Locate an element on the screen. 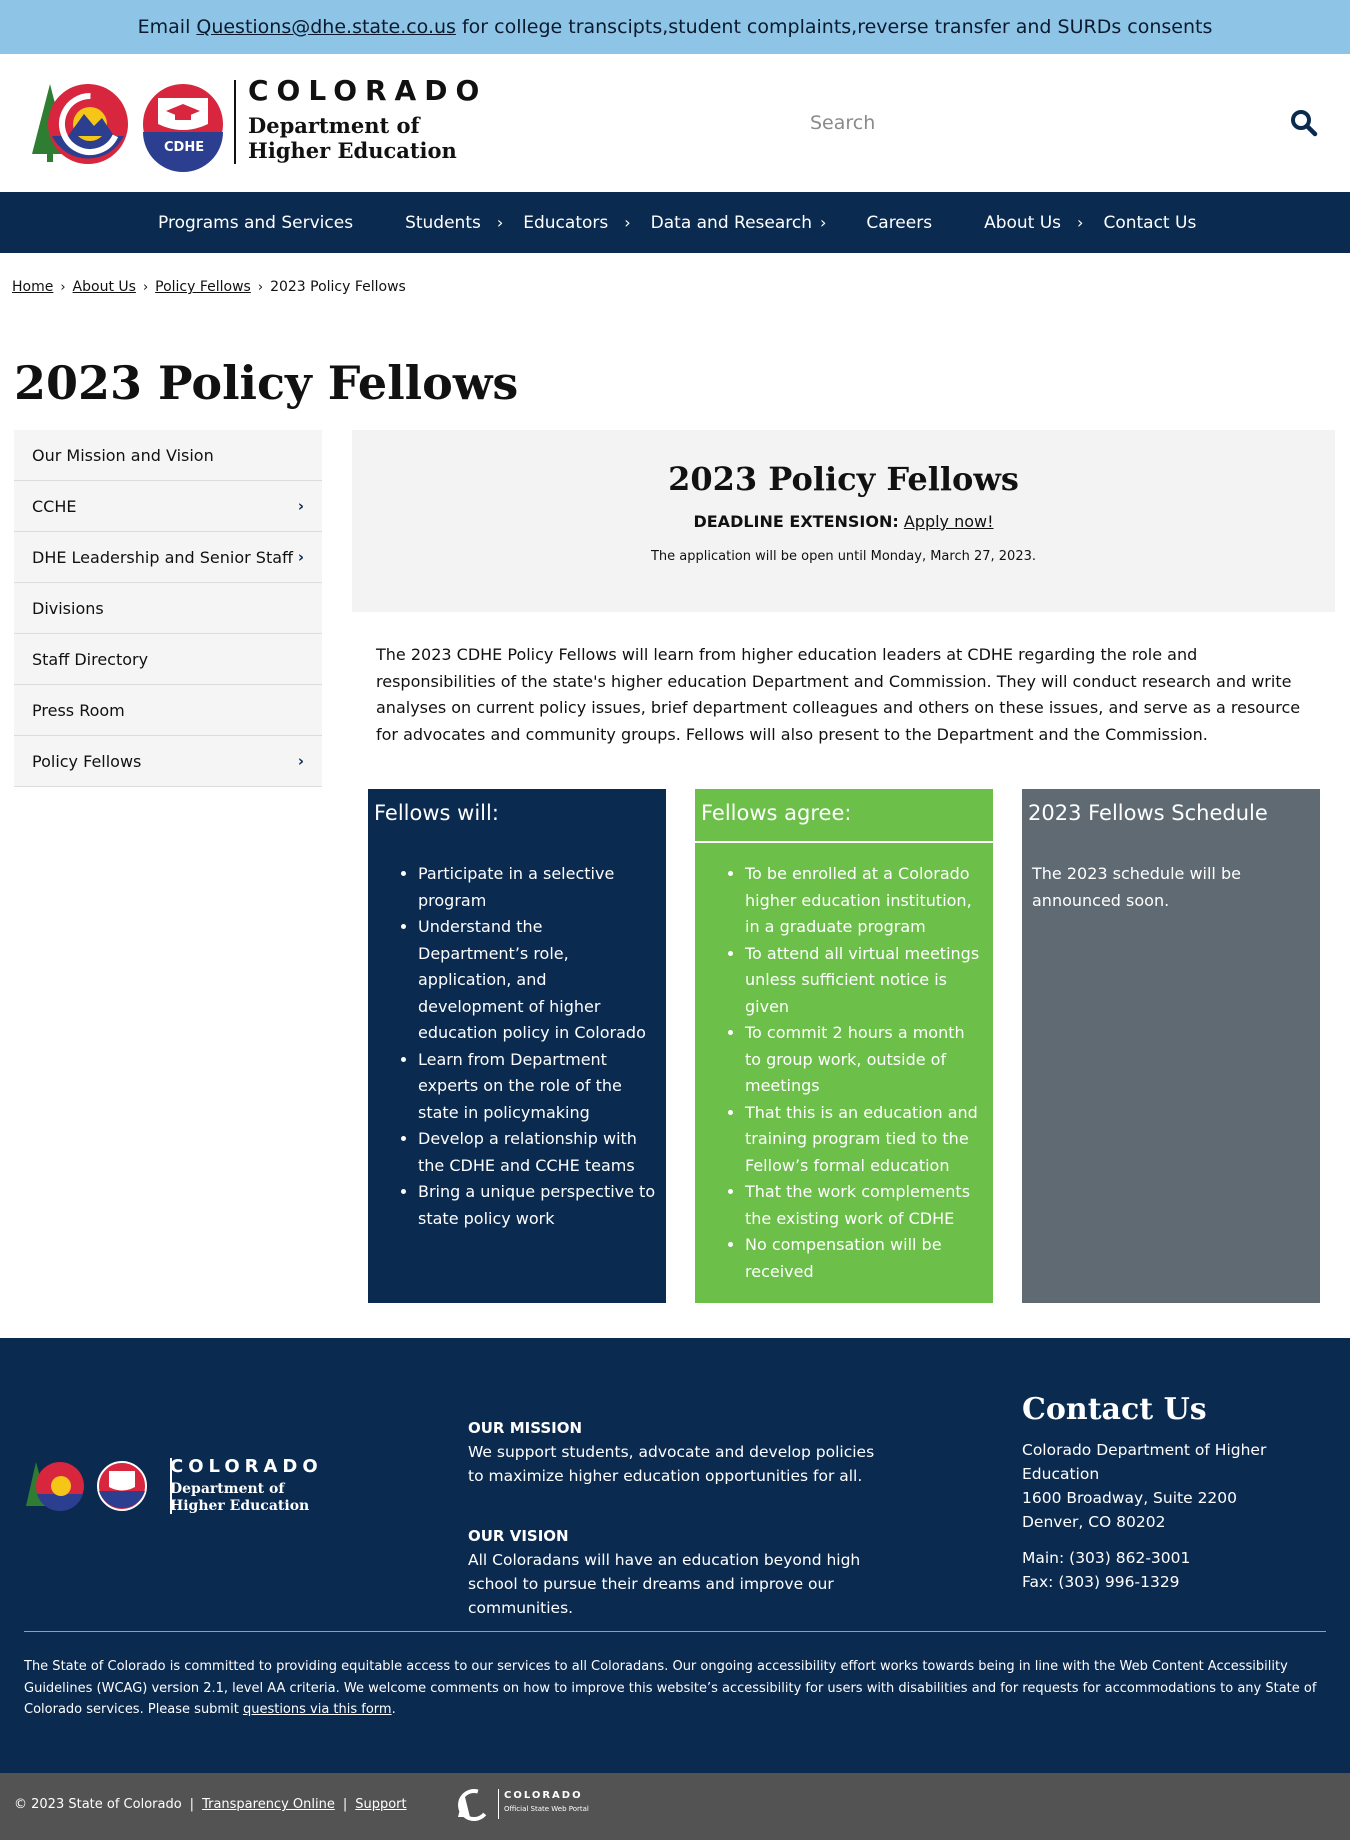  sidebar-item-label: Policy Fellows is located at coordinates (87, 761).